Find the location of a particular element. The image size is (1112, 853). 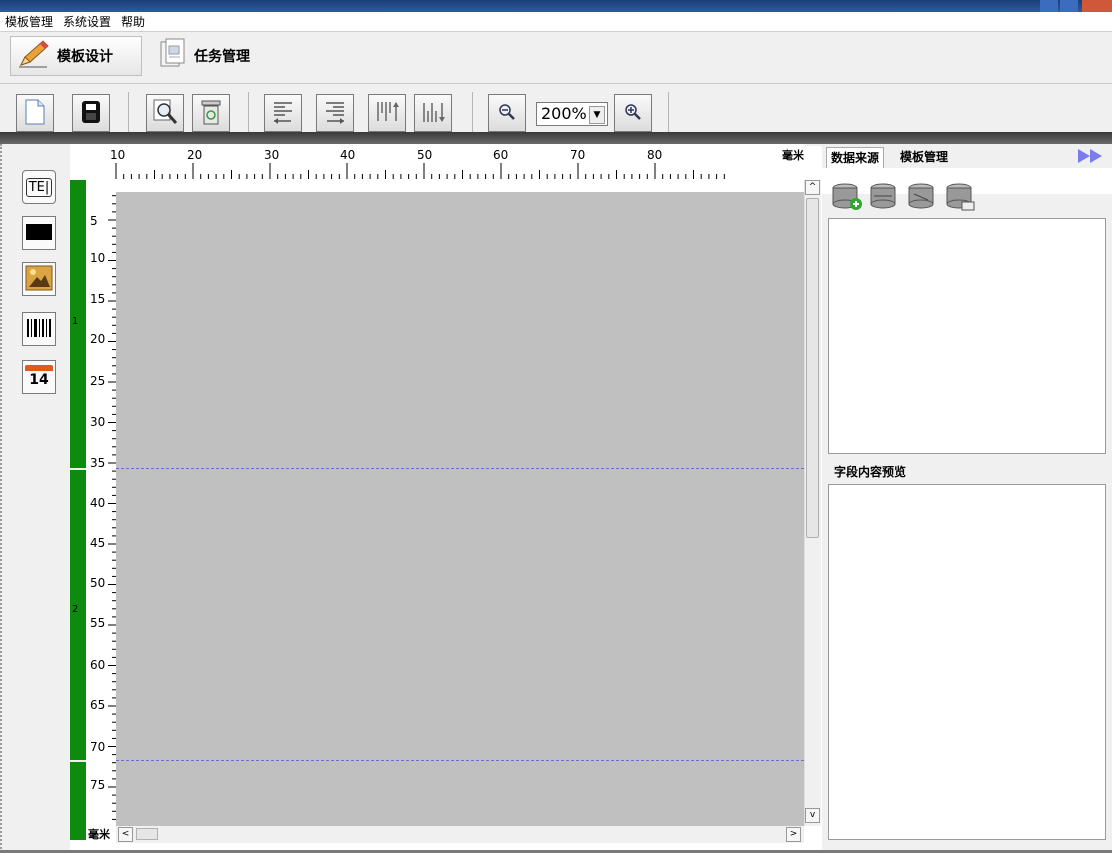

minimize-button is located at coordinates (1049, 6).